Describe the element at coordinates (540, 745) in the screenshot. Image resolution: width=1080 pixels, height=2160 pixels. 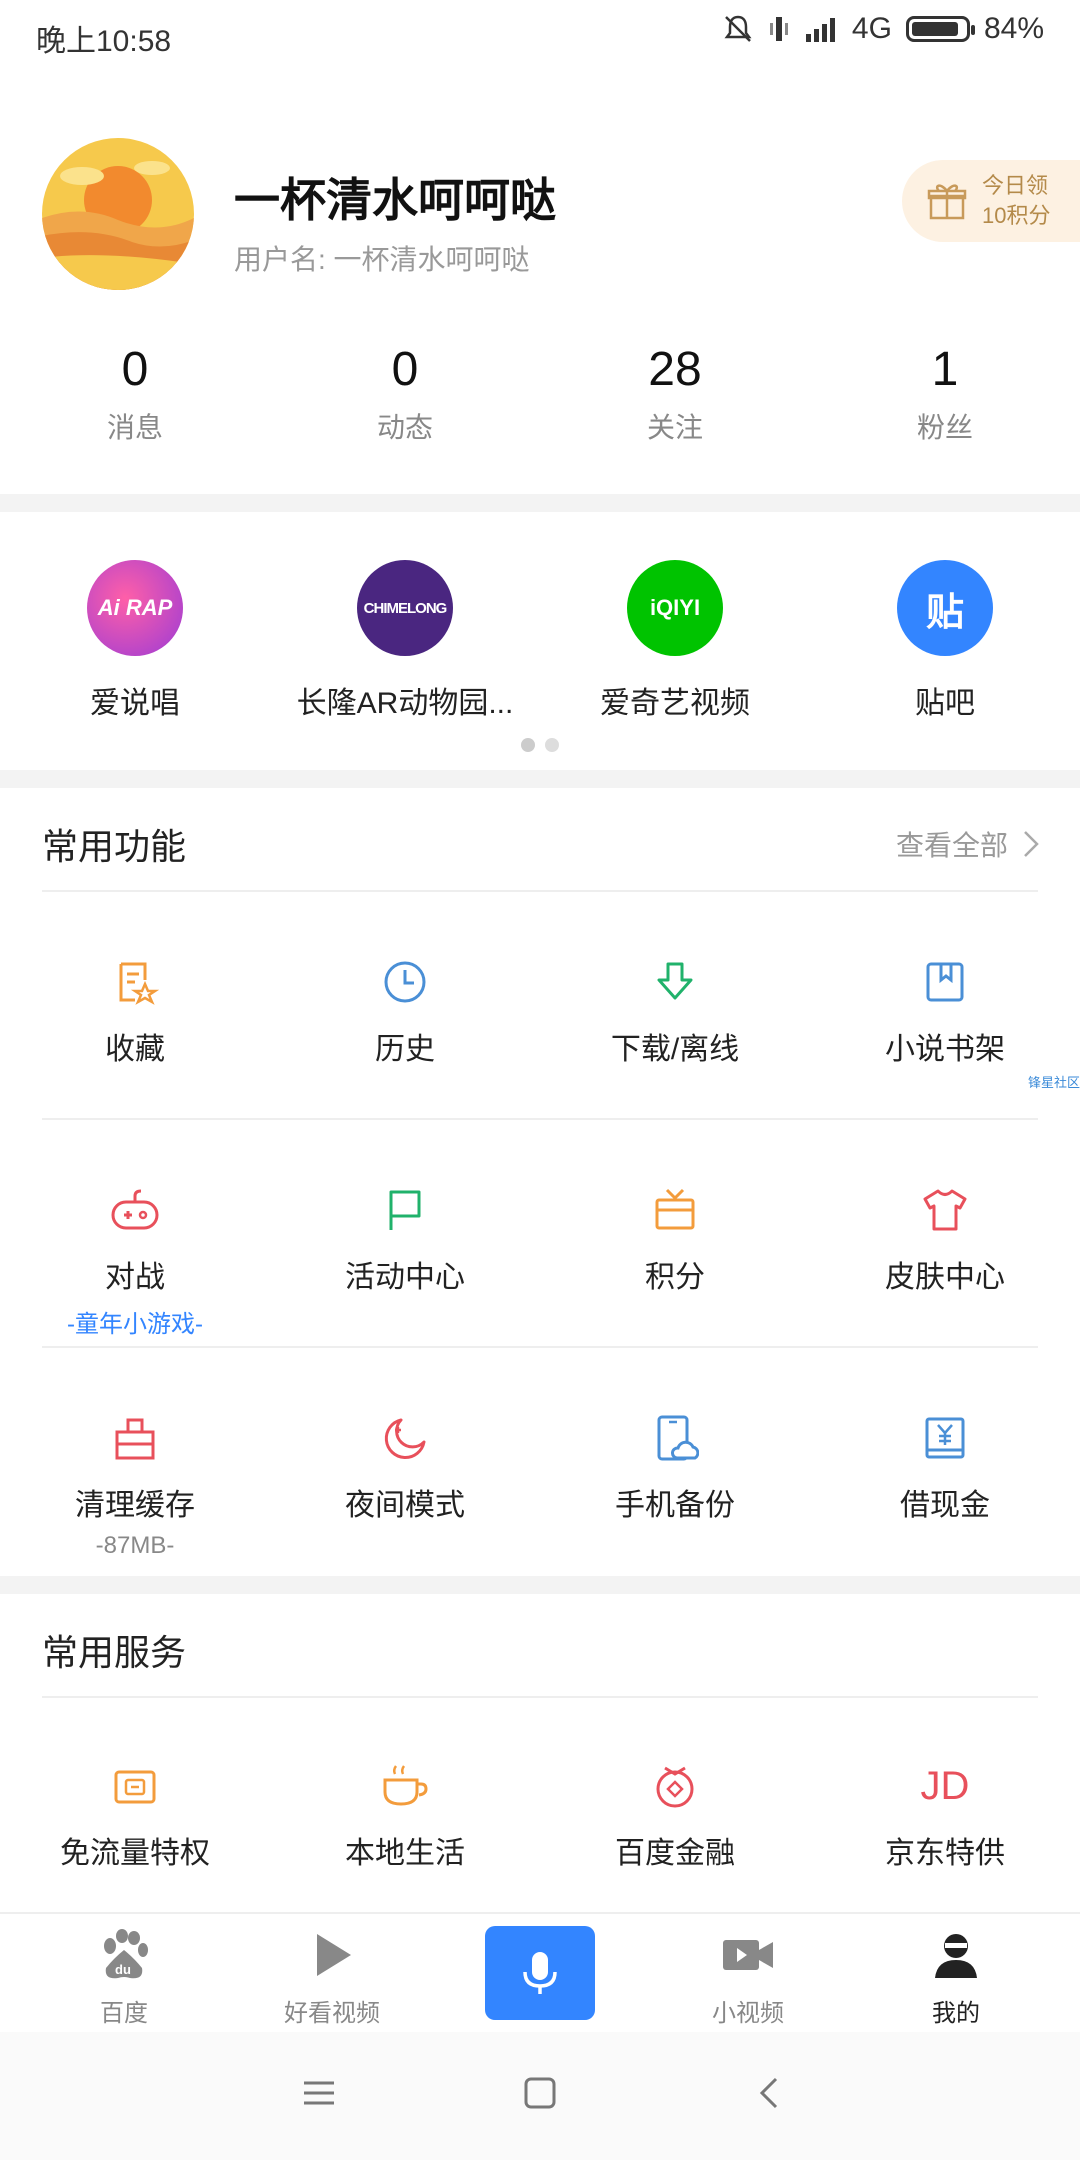
I see `page-indicator` at that location.